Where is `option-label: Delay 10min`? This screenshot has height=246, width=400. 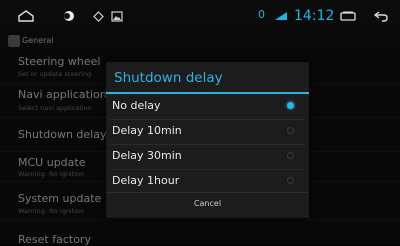 option-label: Delay 10min is located at coordinates (147, 130).